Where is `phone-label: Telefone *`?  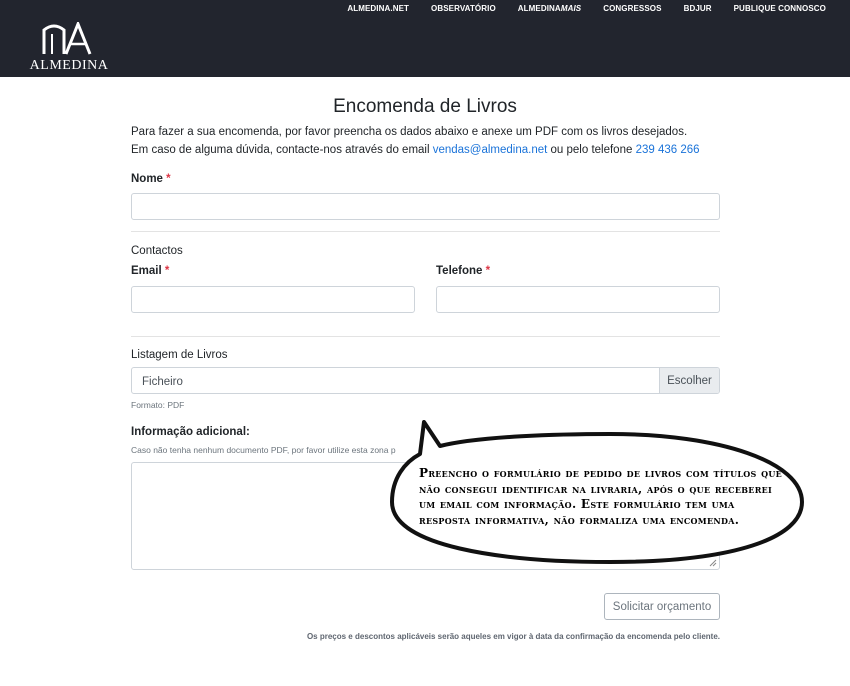
phone-label: Telefone * is located at coordinates (463, 271).